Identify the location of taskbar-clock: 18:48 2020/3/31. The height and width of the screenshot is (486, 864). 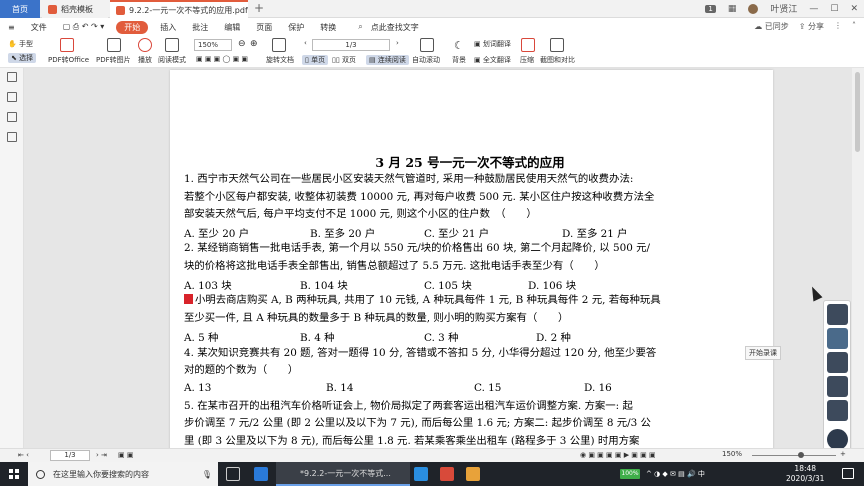
(805, 474).